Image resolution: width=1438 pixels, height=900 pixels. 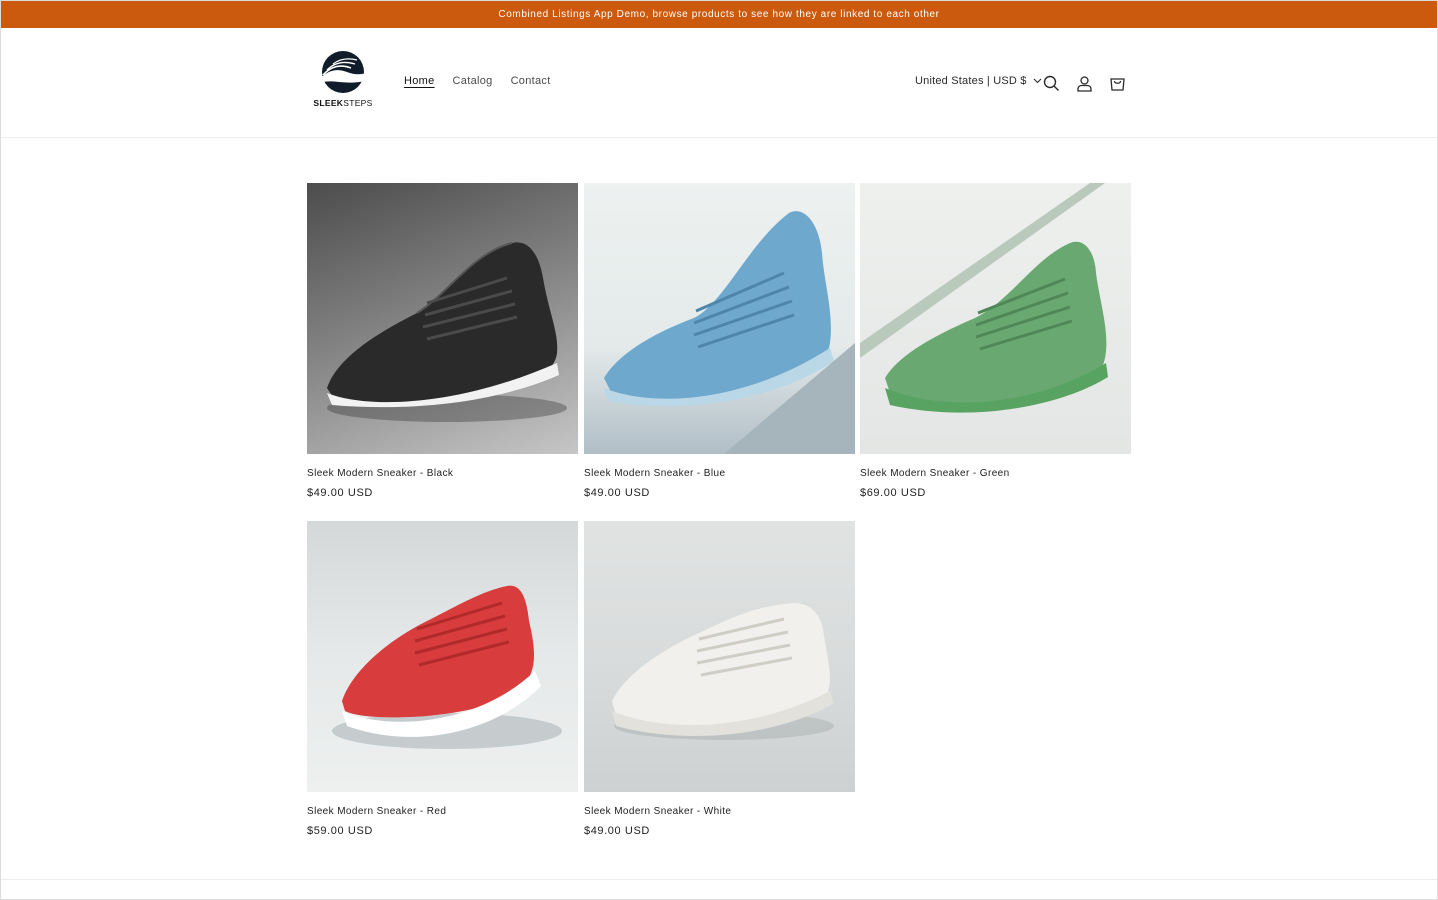 I want to click on search-icon, so click(x=1051, y=83).